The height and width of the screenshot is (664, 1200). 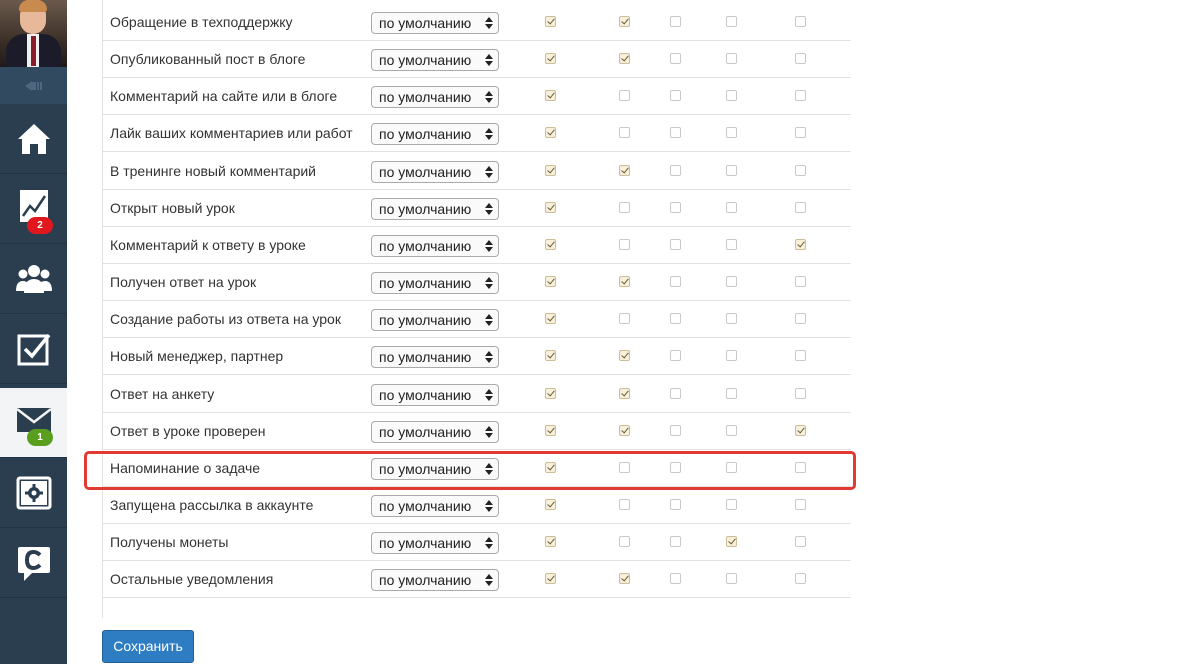 I want to click on avatar, so click(x=33, y=33).